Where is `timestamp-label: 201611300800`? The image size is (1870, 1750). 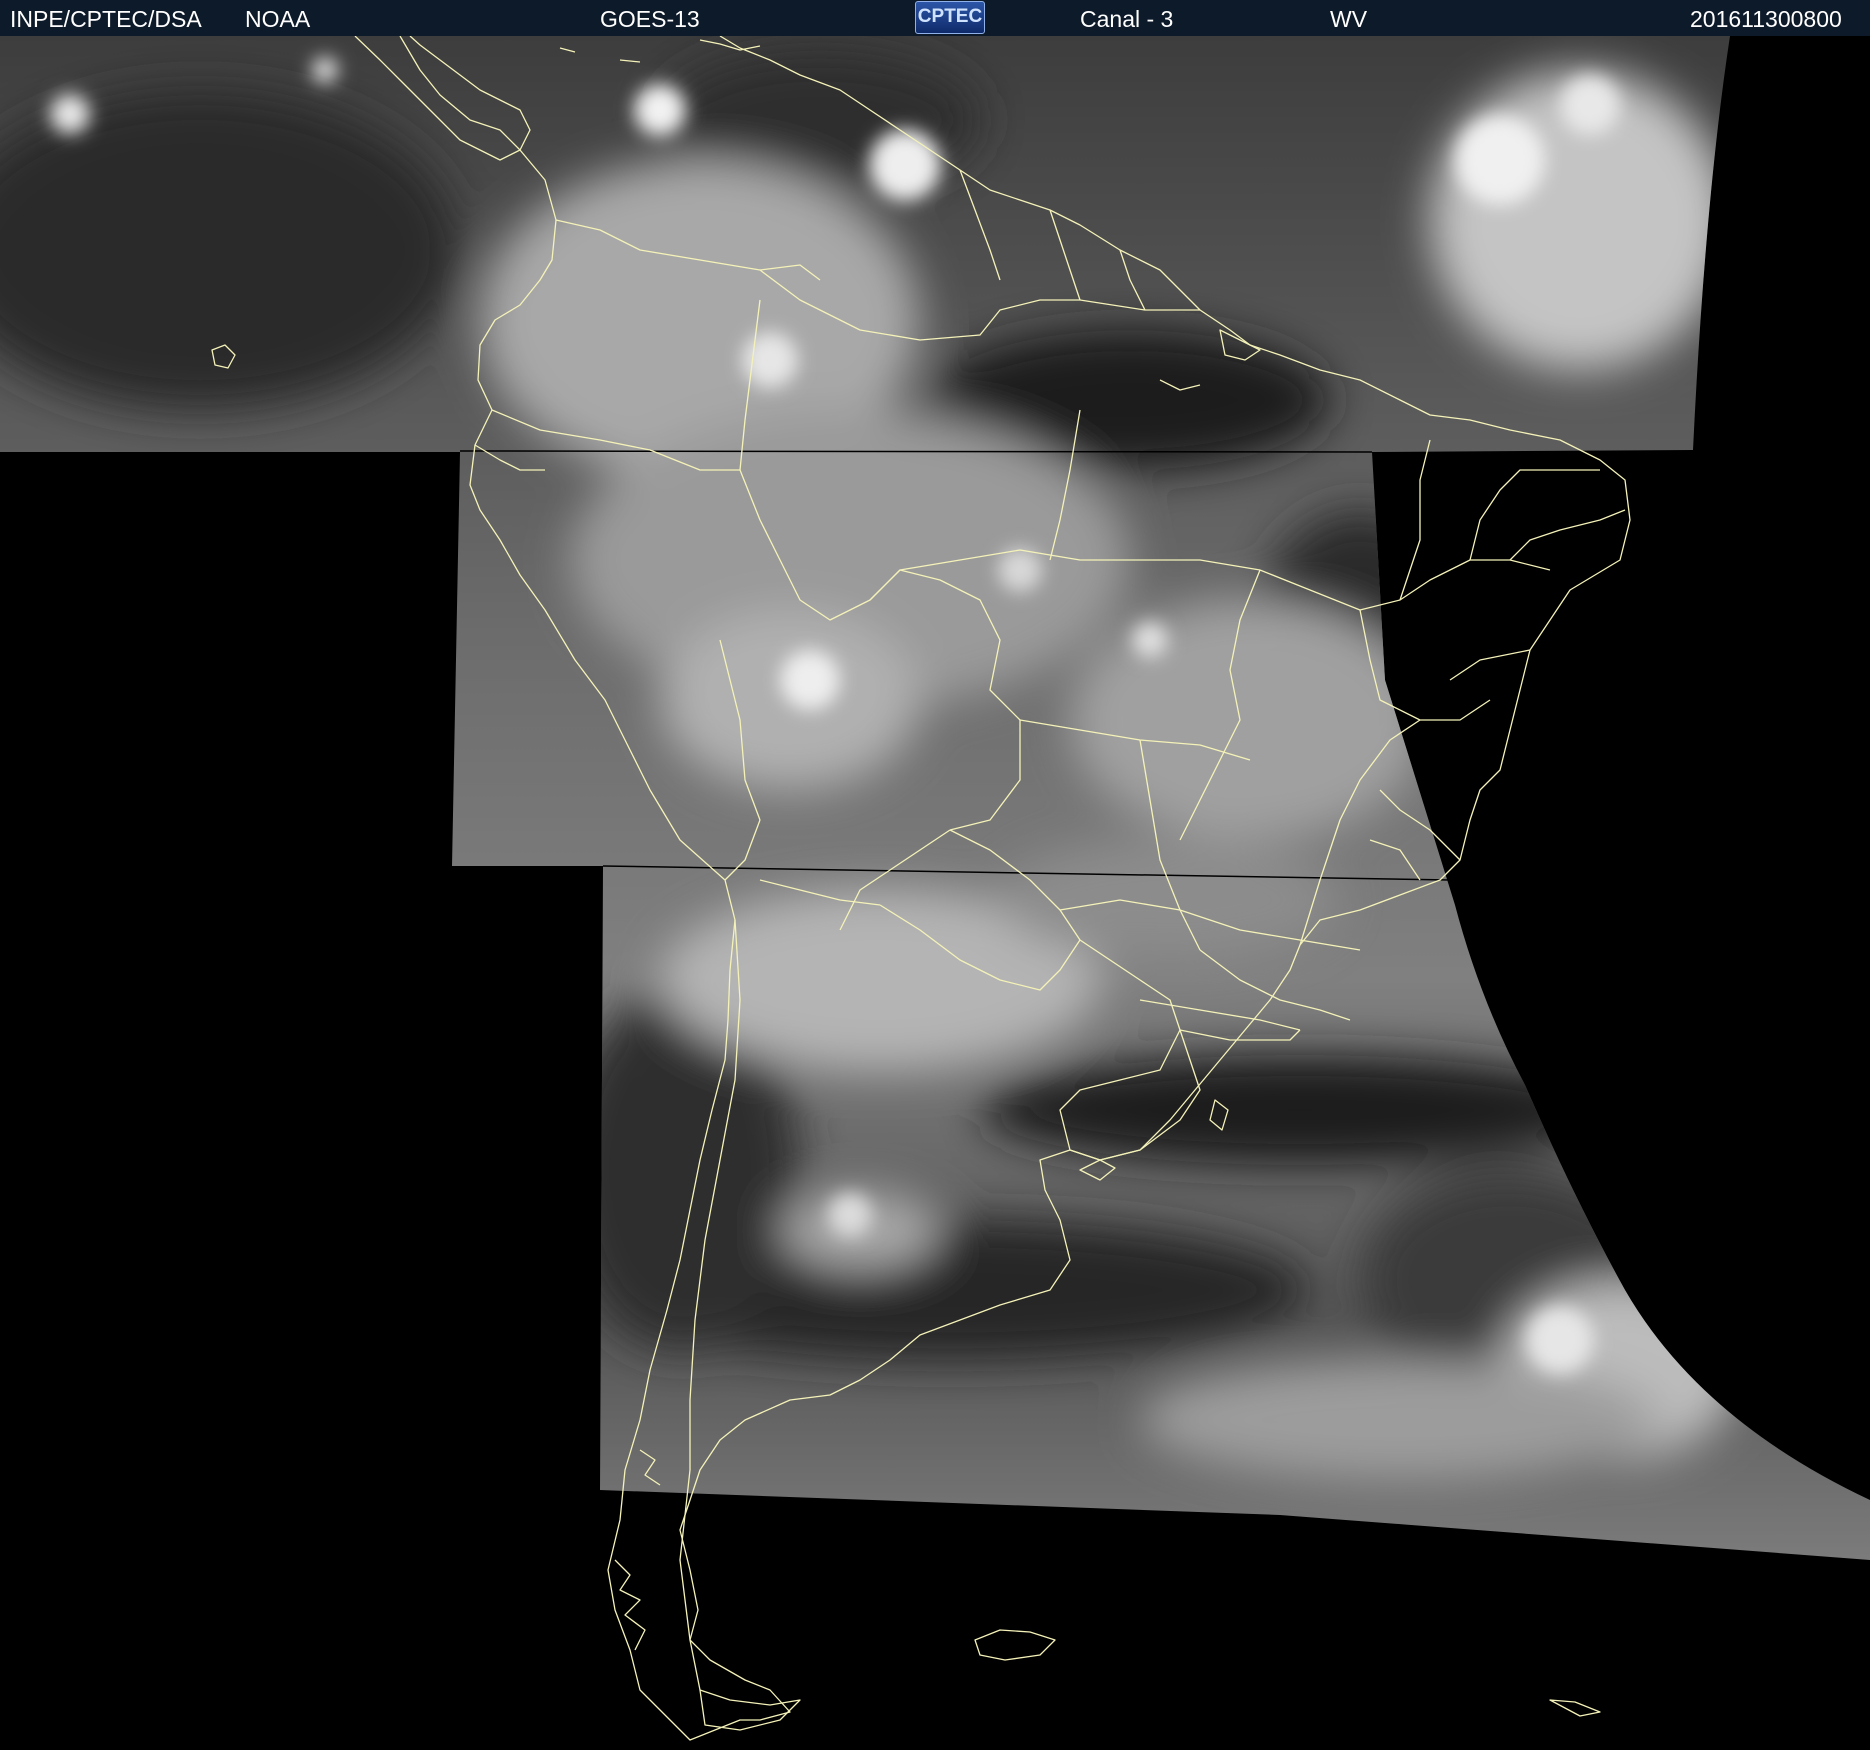 timestamp-label: 201611300800 is located at coordinates (1766, 19).